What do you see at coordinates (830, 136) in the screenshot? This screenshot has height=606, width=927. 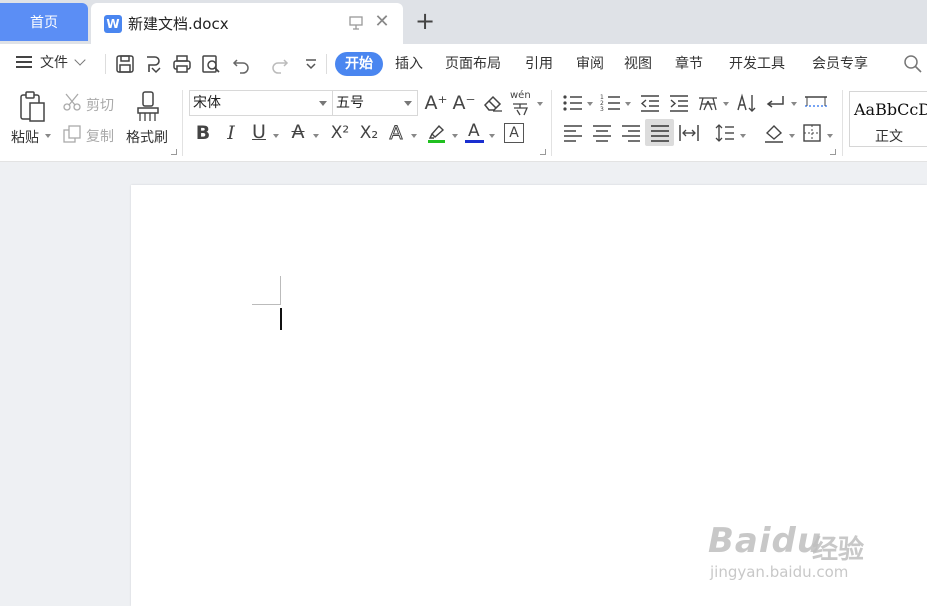 I see `borders-dropdown-icon` at bounding box center [830, 136].